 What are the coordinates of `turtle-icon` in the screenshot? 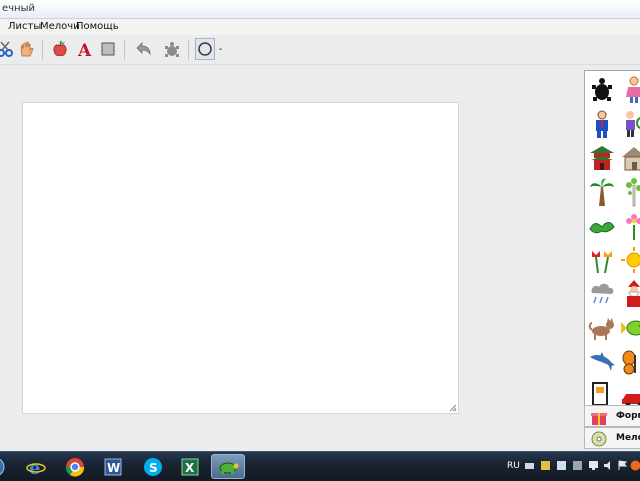 It's located at (602, 90).